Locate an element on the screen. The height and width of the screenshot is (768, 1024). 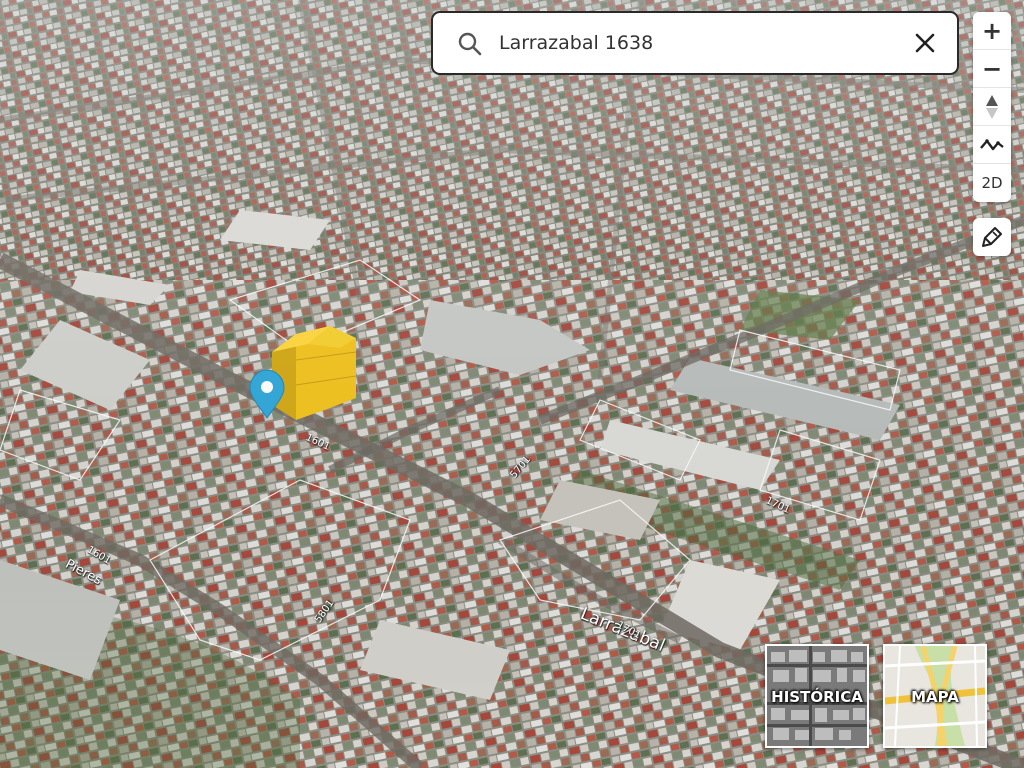
map-layer-button: MAPA is located at coordinates (935, 696).